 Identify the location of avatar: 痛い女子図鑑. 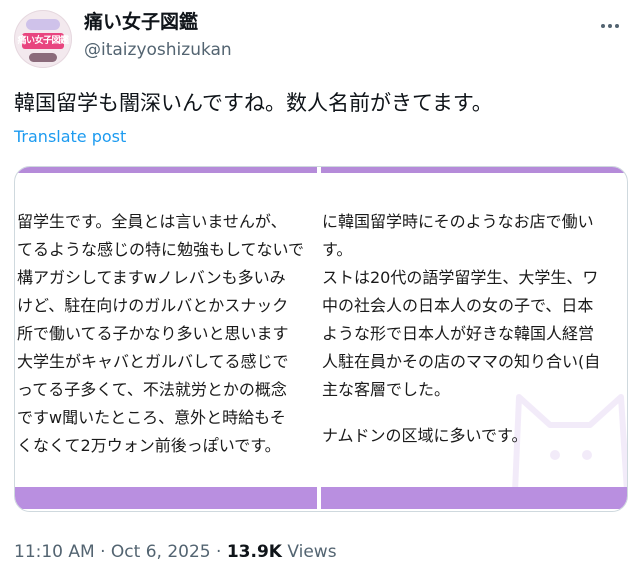
(43, 39).